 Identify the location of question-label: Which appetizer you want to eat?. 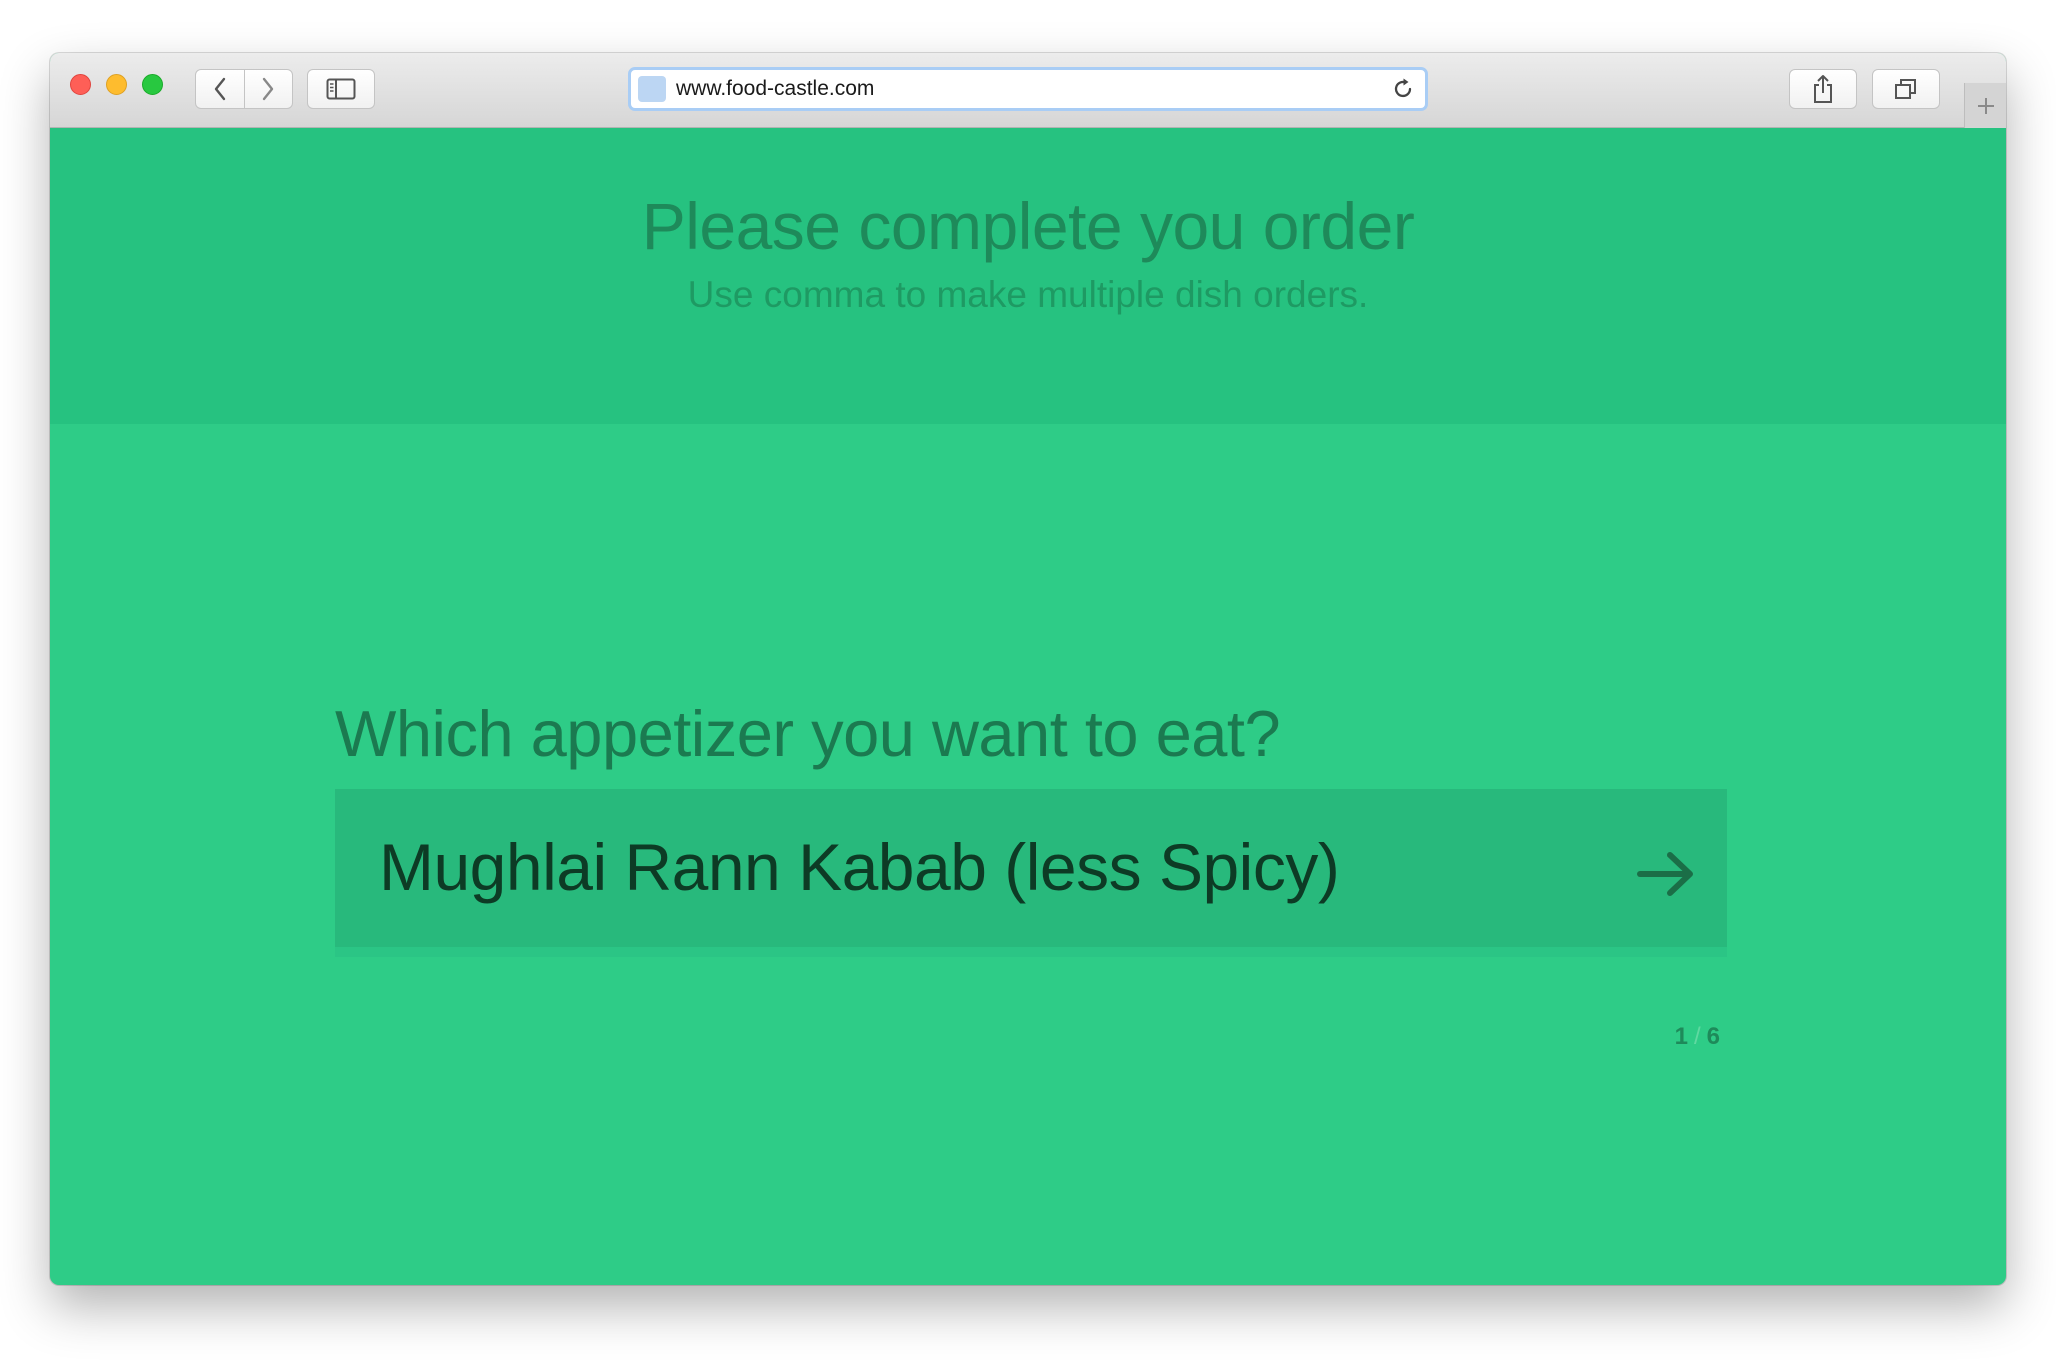
(808, 733).